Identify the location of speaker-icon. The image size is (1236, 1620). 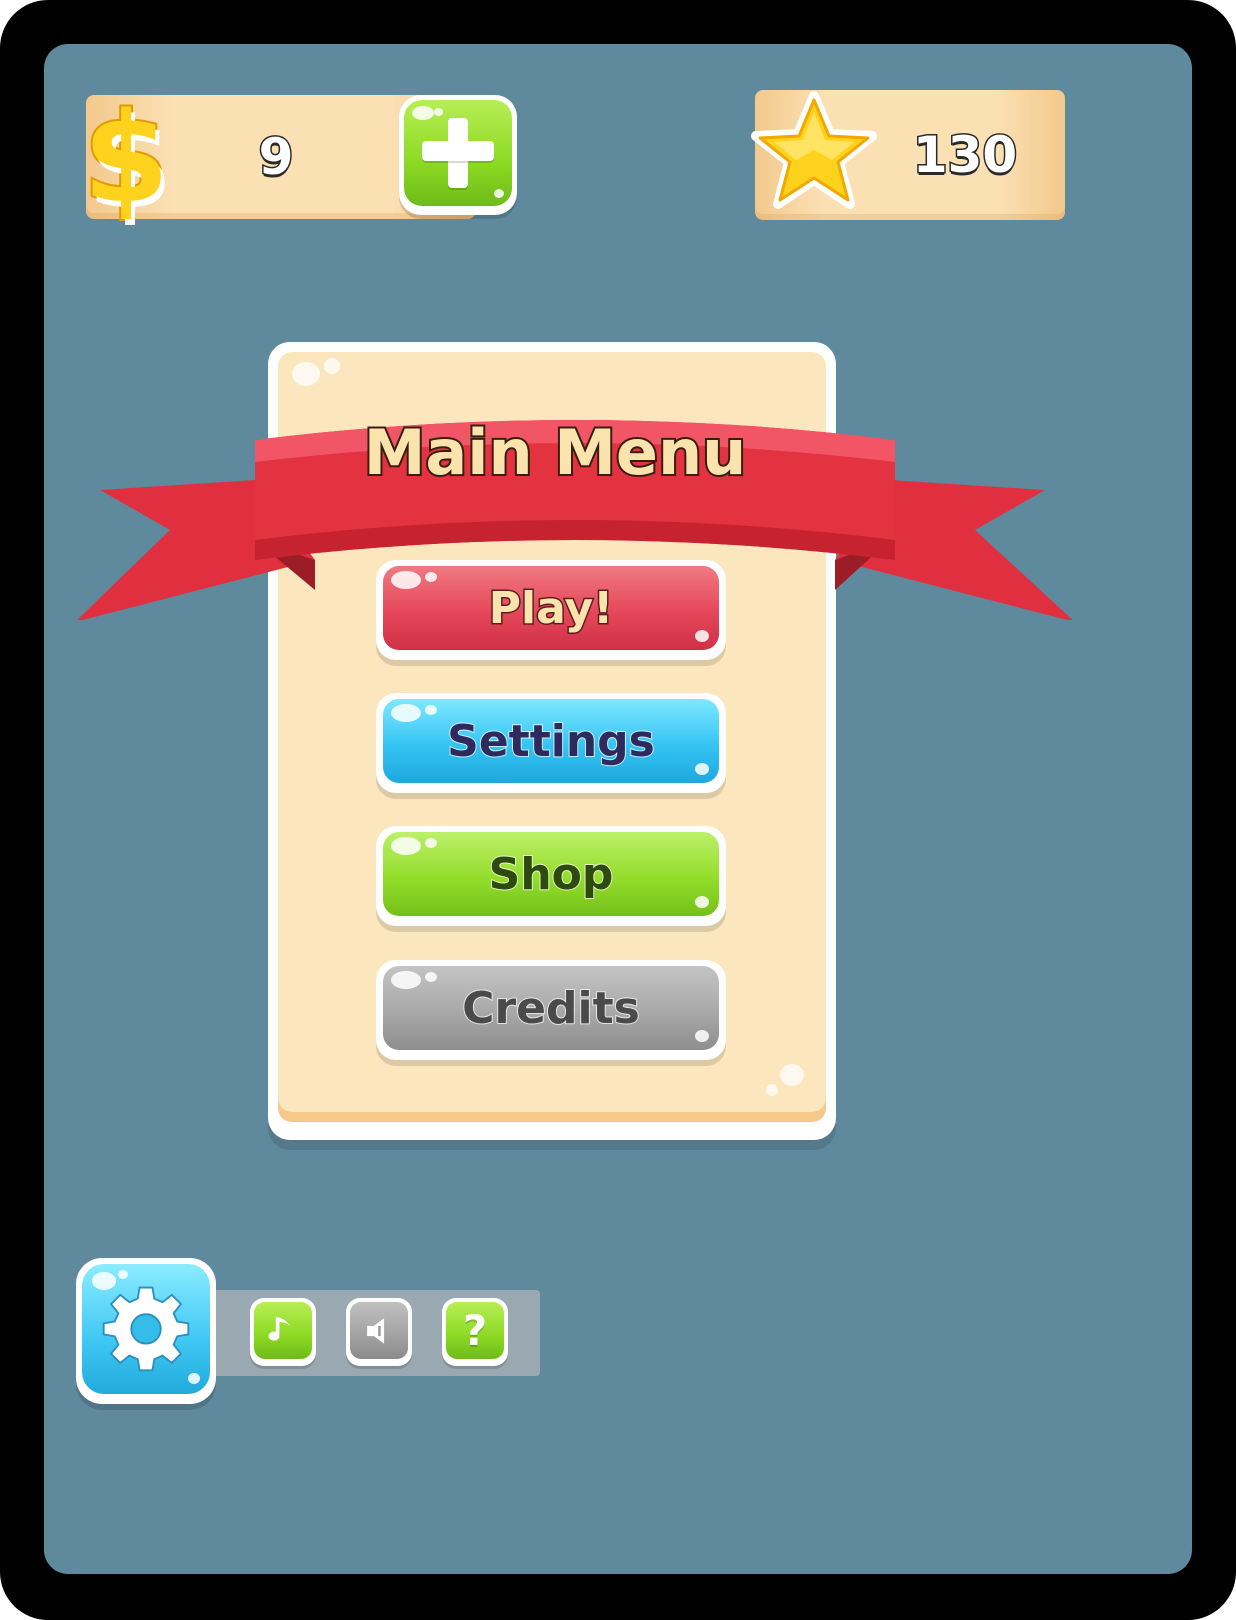
(376, 1330).